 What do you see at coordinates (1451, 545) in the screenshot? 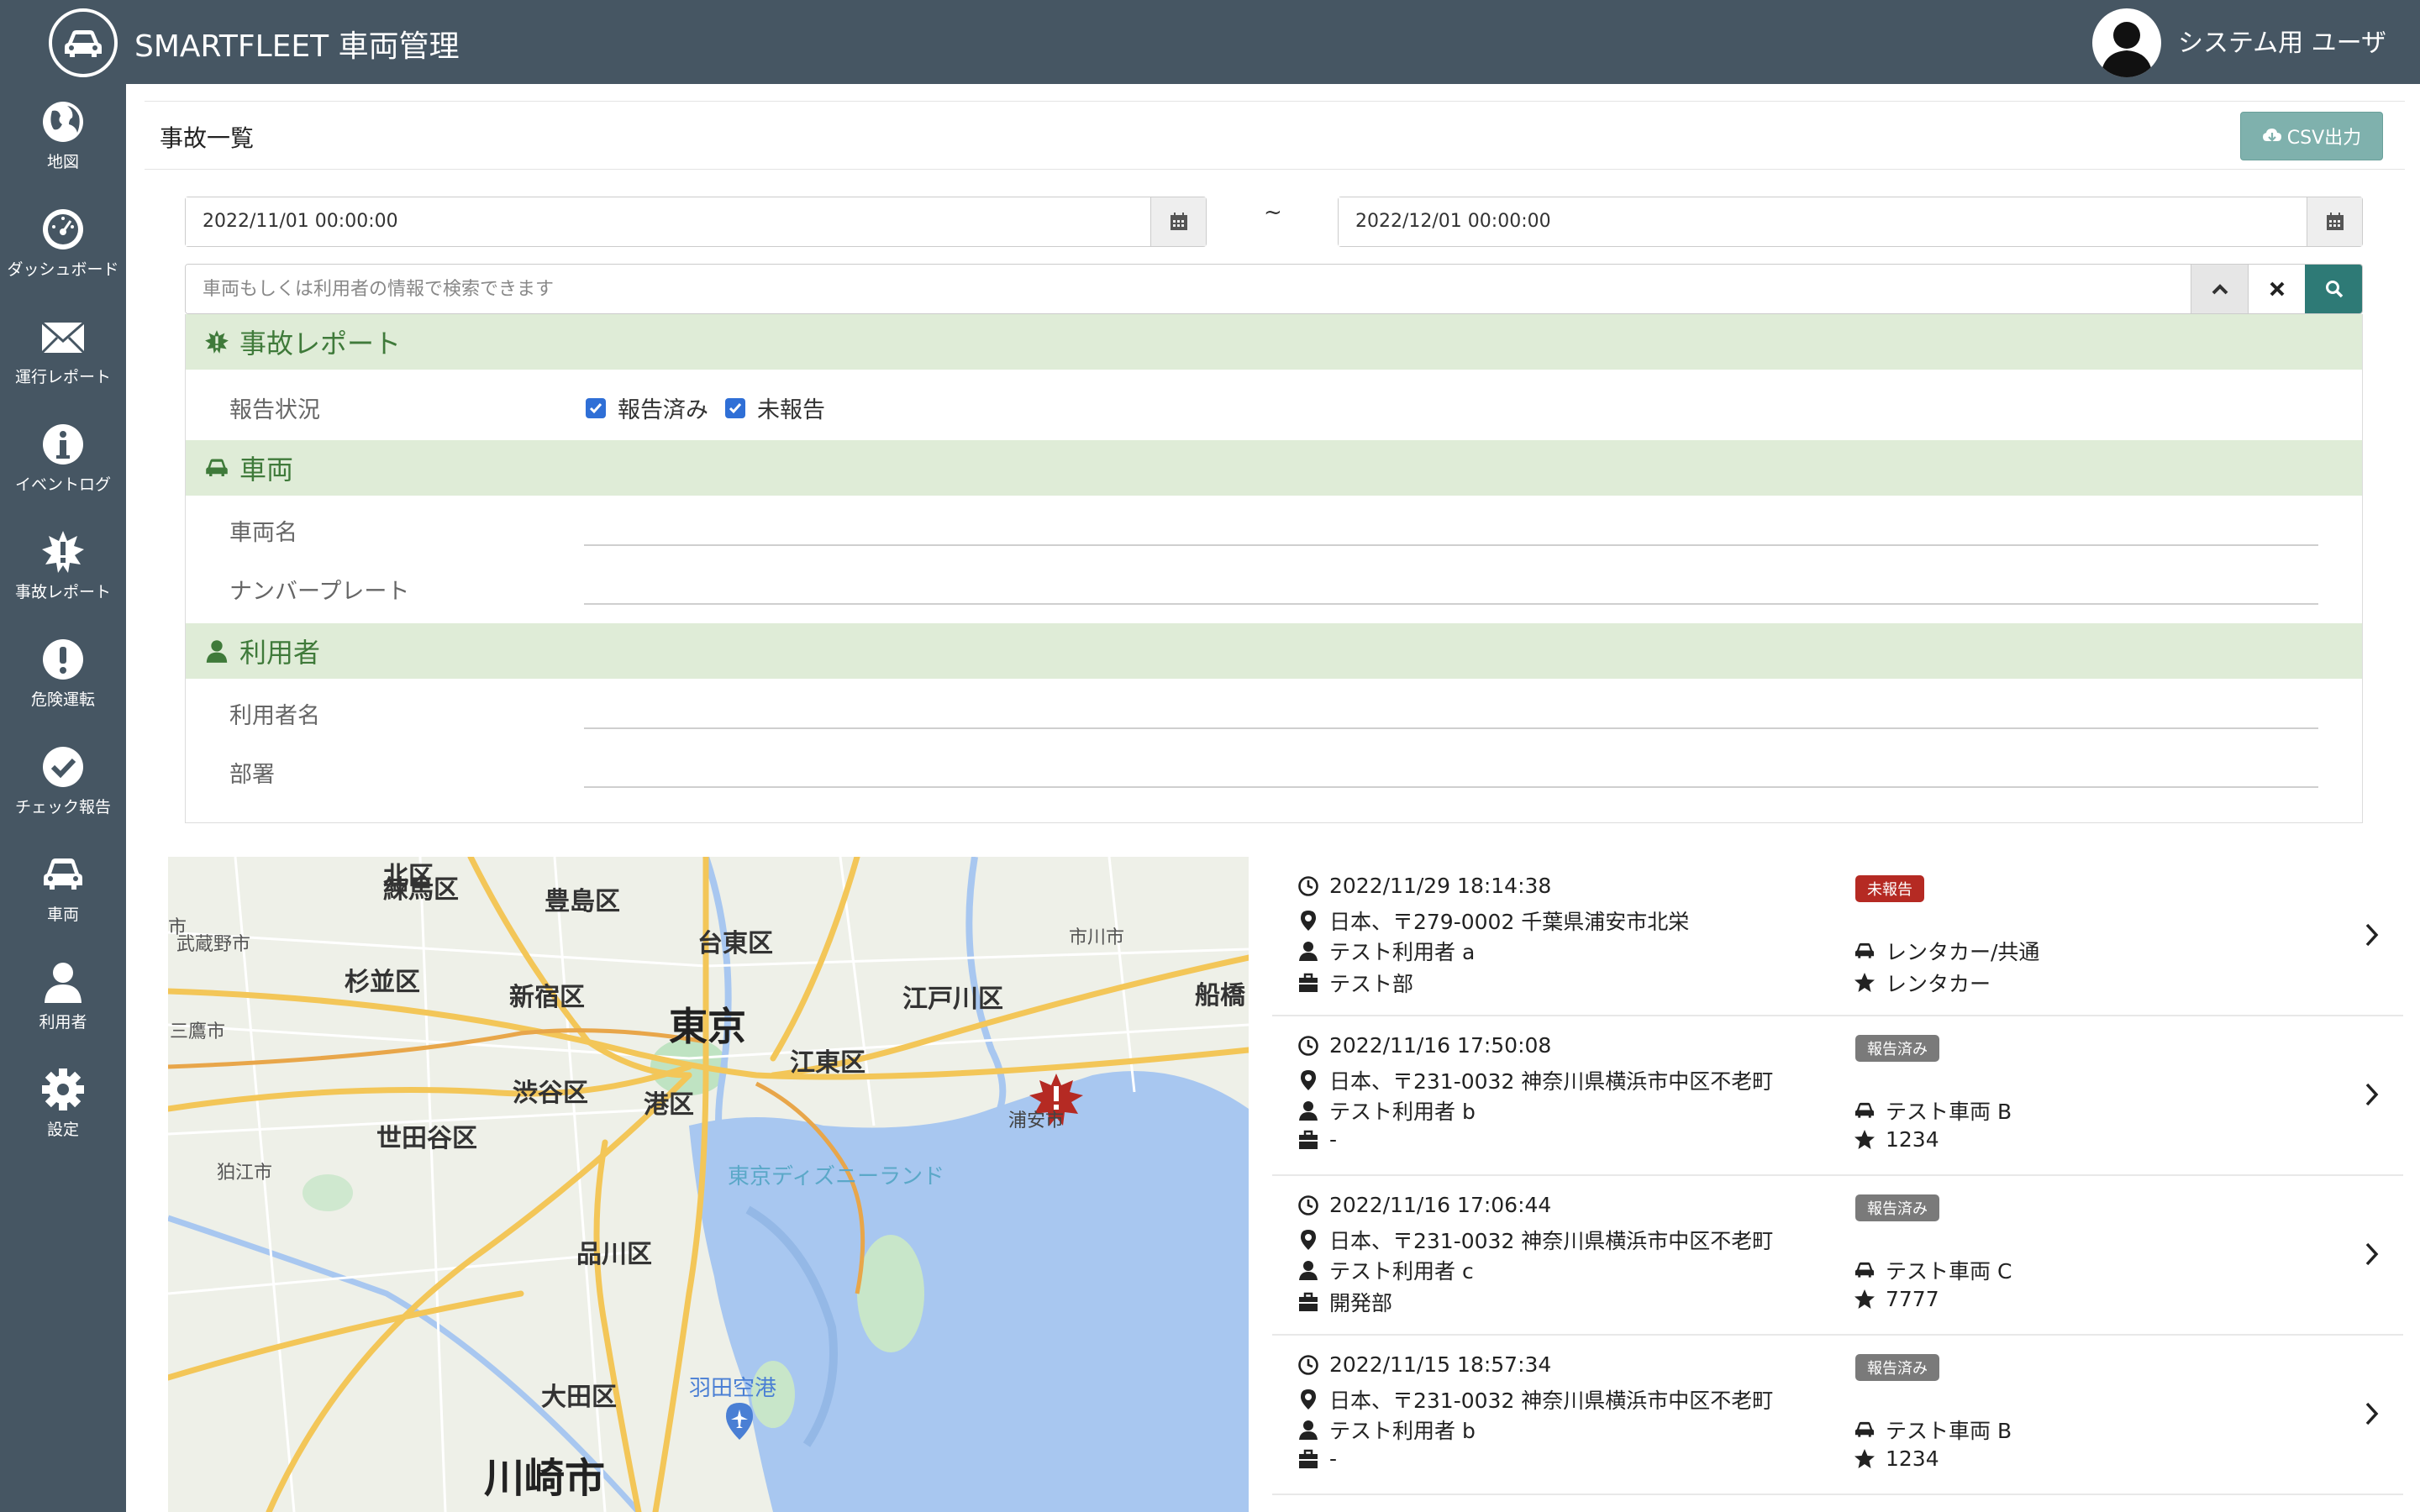
I see `vehicle-name-input` at bounding box center [1451, 545].